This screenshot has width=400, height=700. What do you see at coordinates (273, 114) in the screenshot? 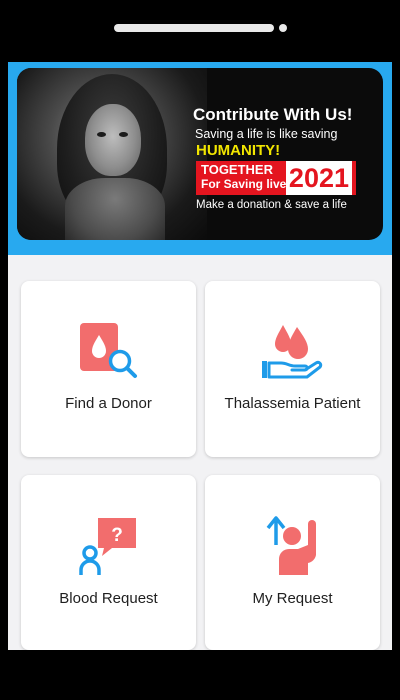
I see `banner-title: Contribute With Us!` at bounding box center [273, 114].